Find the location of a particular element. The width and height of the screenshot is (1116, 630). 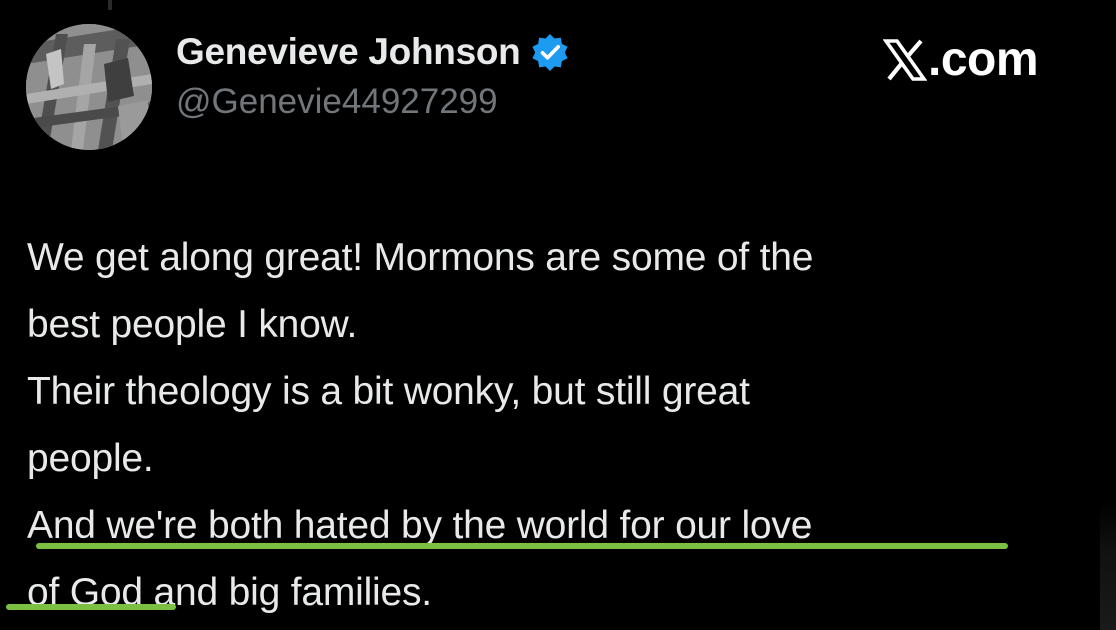

display-name-row: Genevieve Johnson is located at coordinates (373, 52).